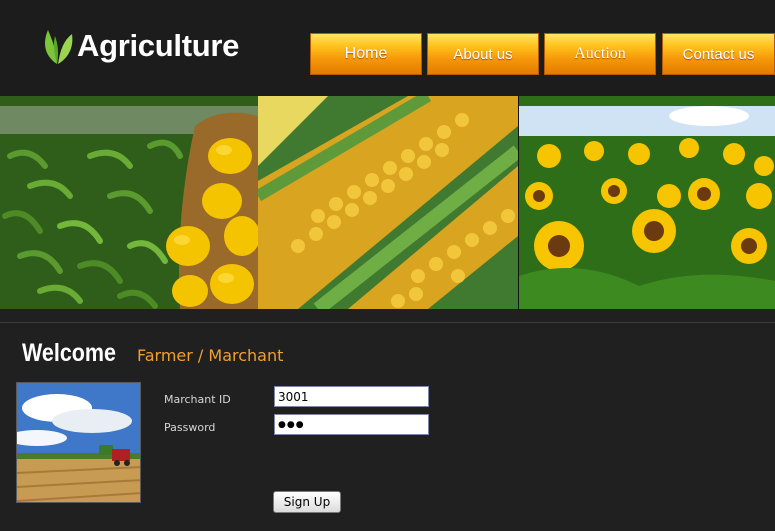  What do you see at coordinates (293, 396) in the screenshot?
I see `merchant-id-value: 3001` at bounding box center [293, 396].